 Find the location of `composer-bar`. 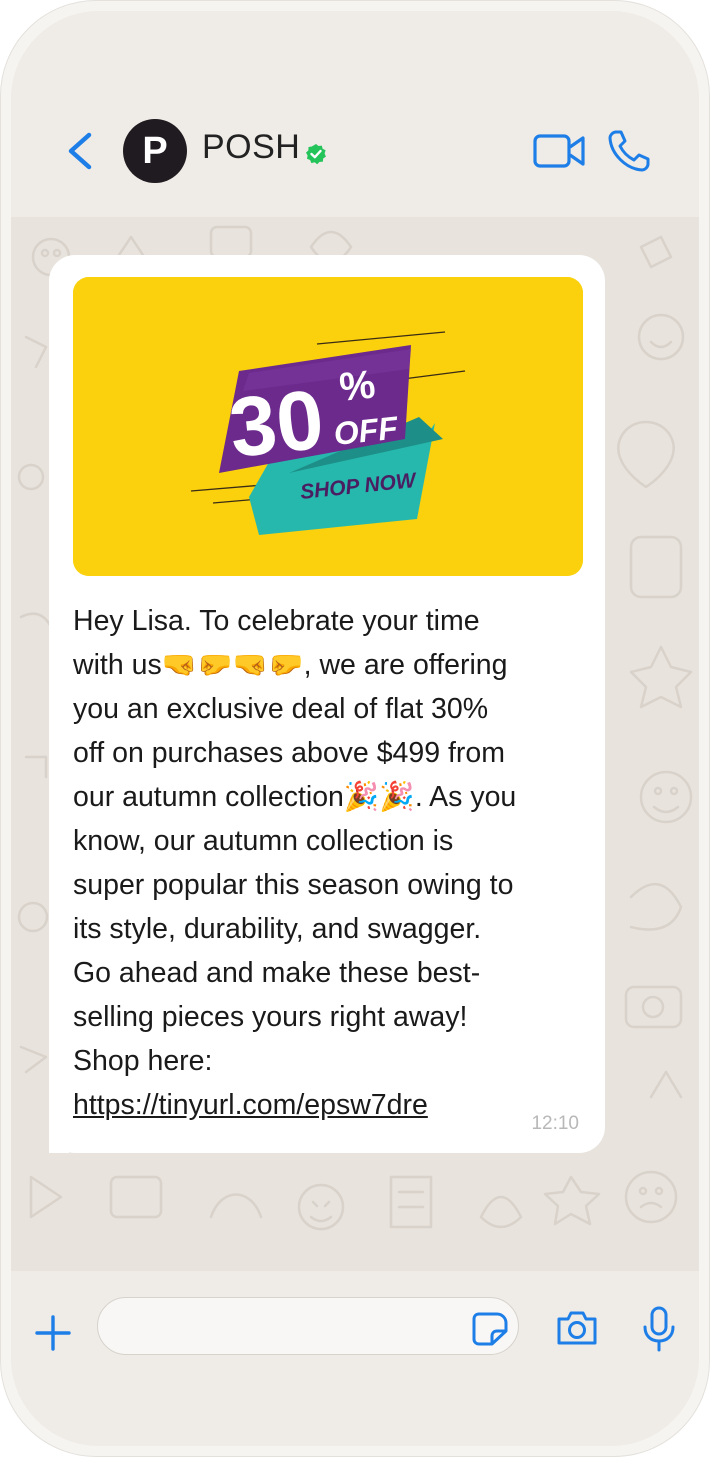

composer-bar is located at coordinates (355, 1358).